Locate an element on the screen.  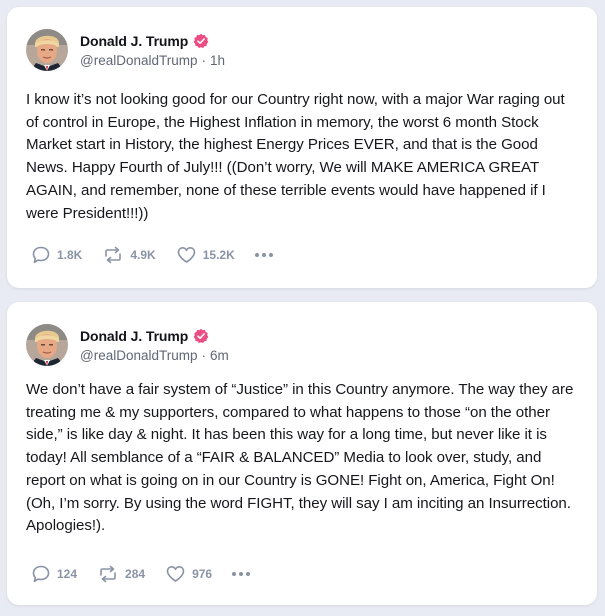
reply-button: 124 is located at coordinates (54, 574).